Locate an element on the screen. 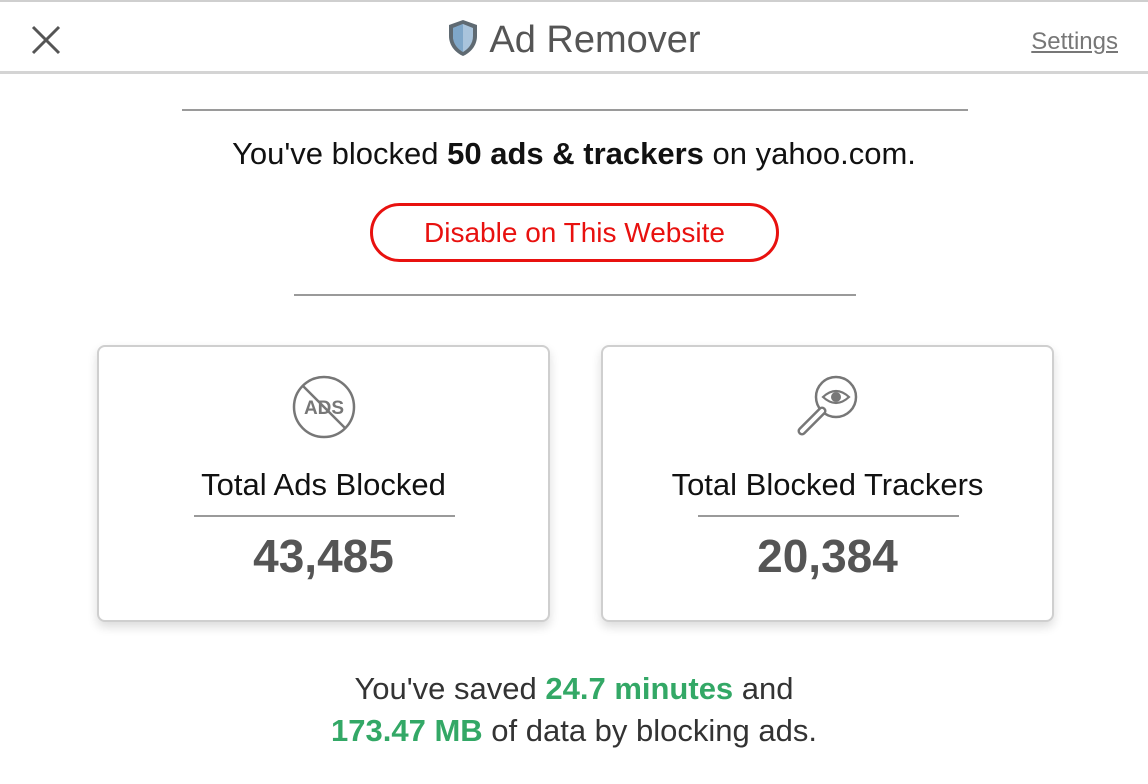 This screenshot has width=1148, height=784. settings-link: Settings is located at coordinates (1074, 42).